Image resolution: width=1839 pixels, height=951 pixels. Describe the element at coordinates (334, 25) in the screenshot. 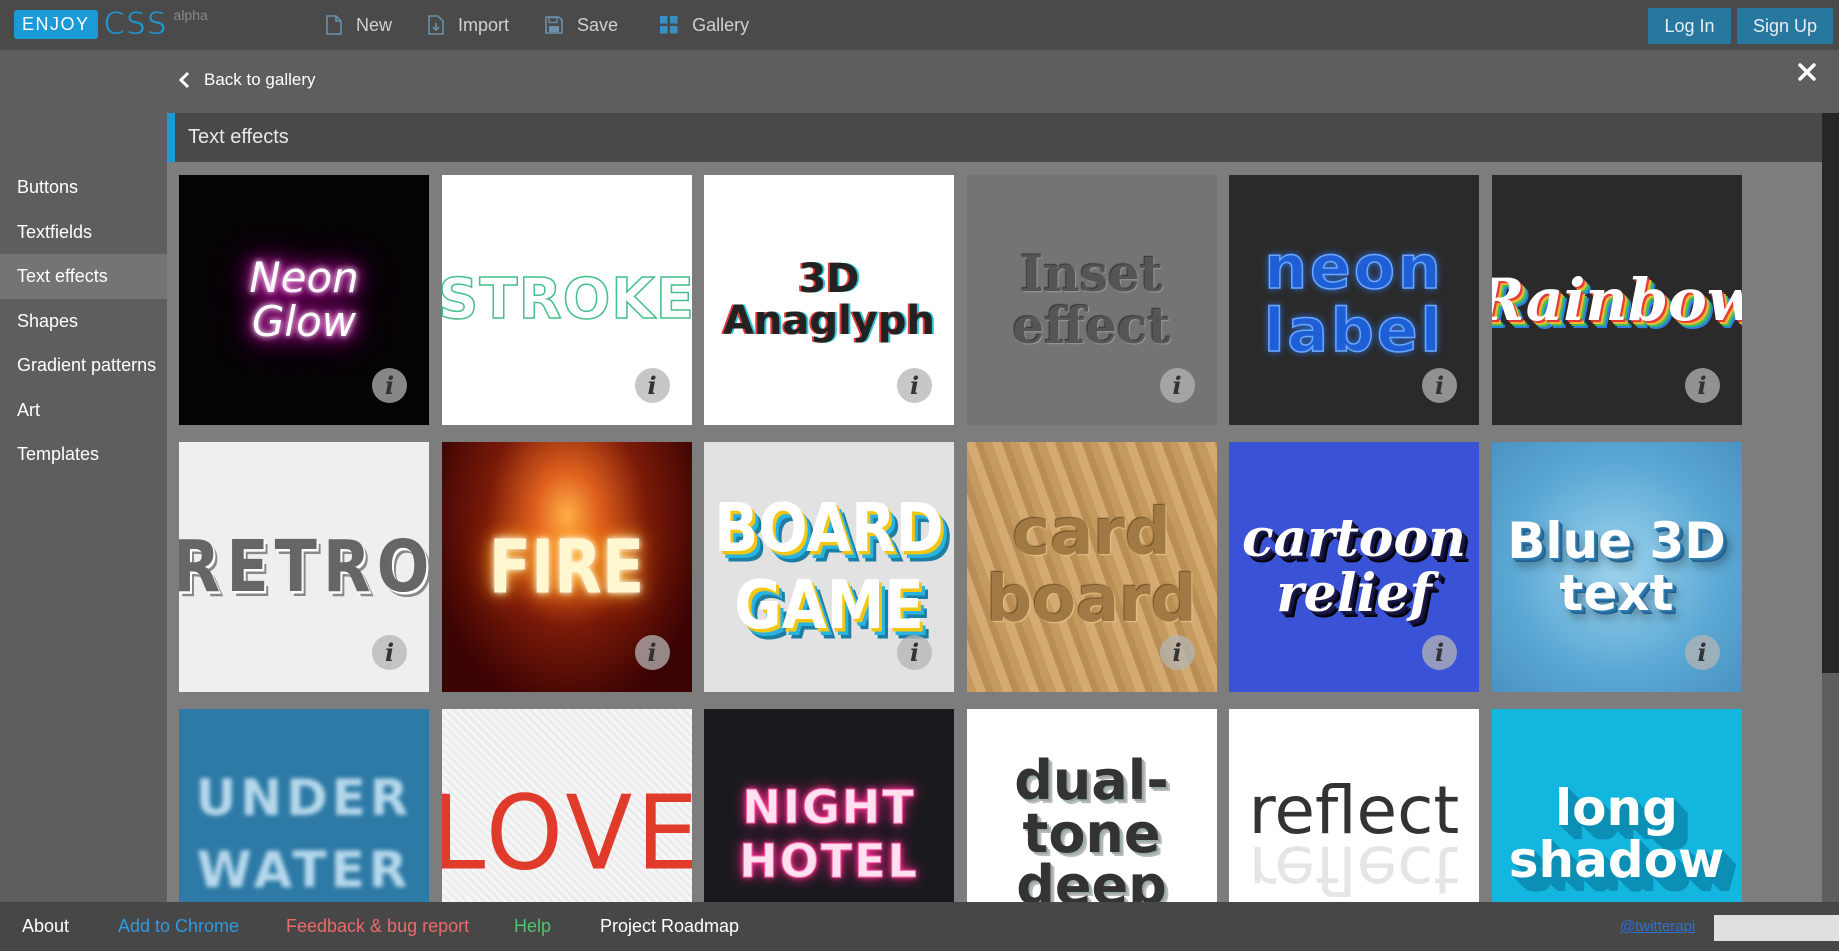

I see `new-file-icon` at that location.